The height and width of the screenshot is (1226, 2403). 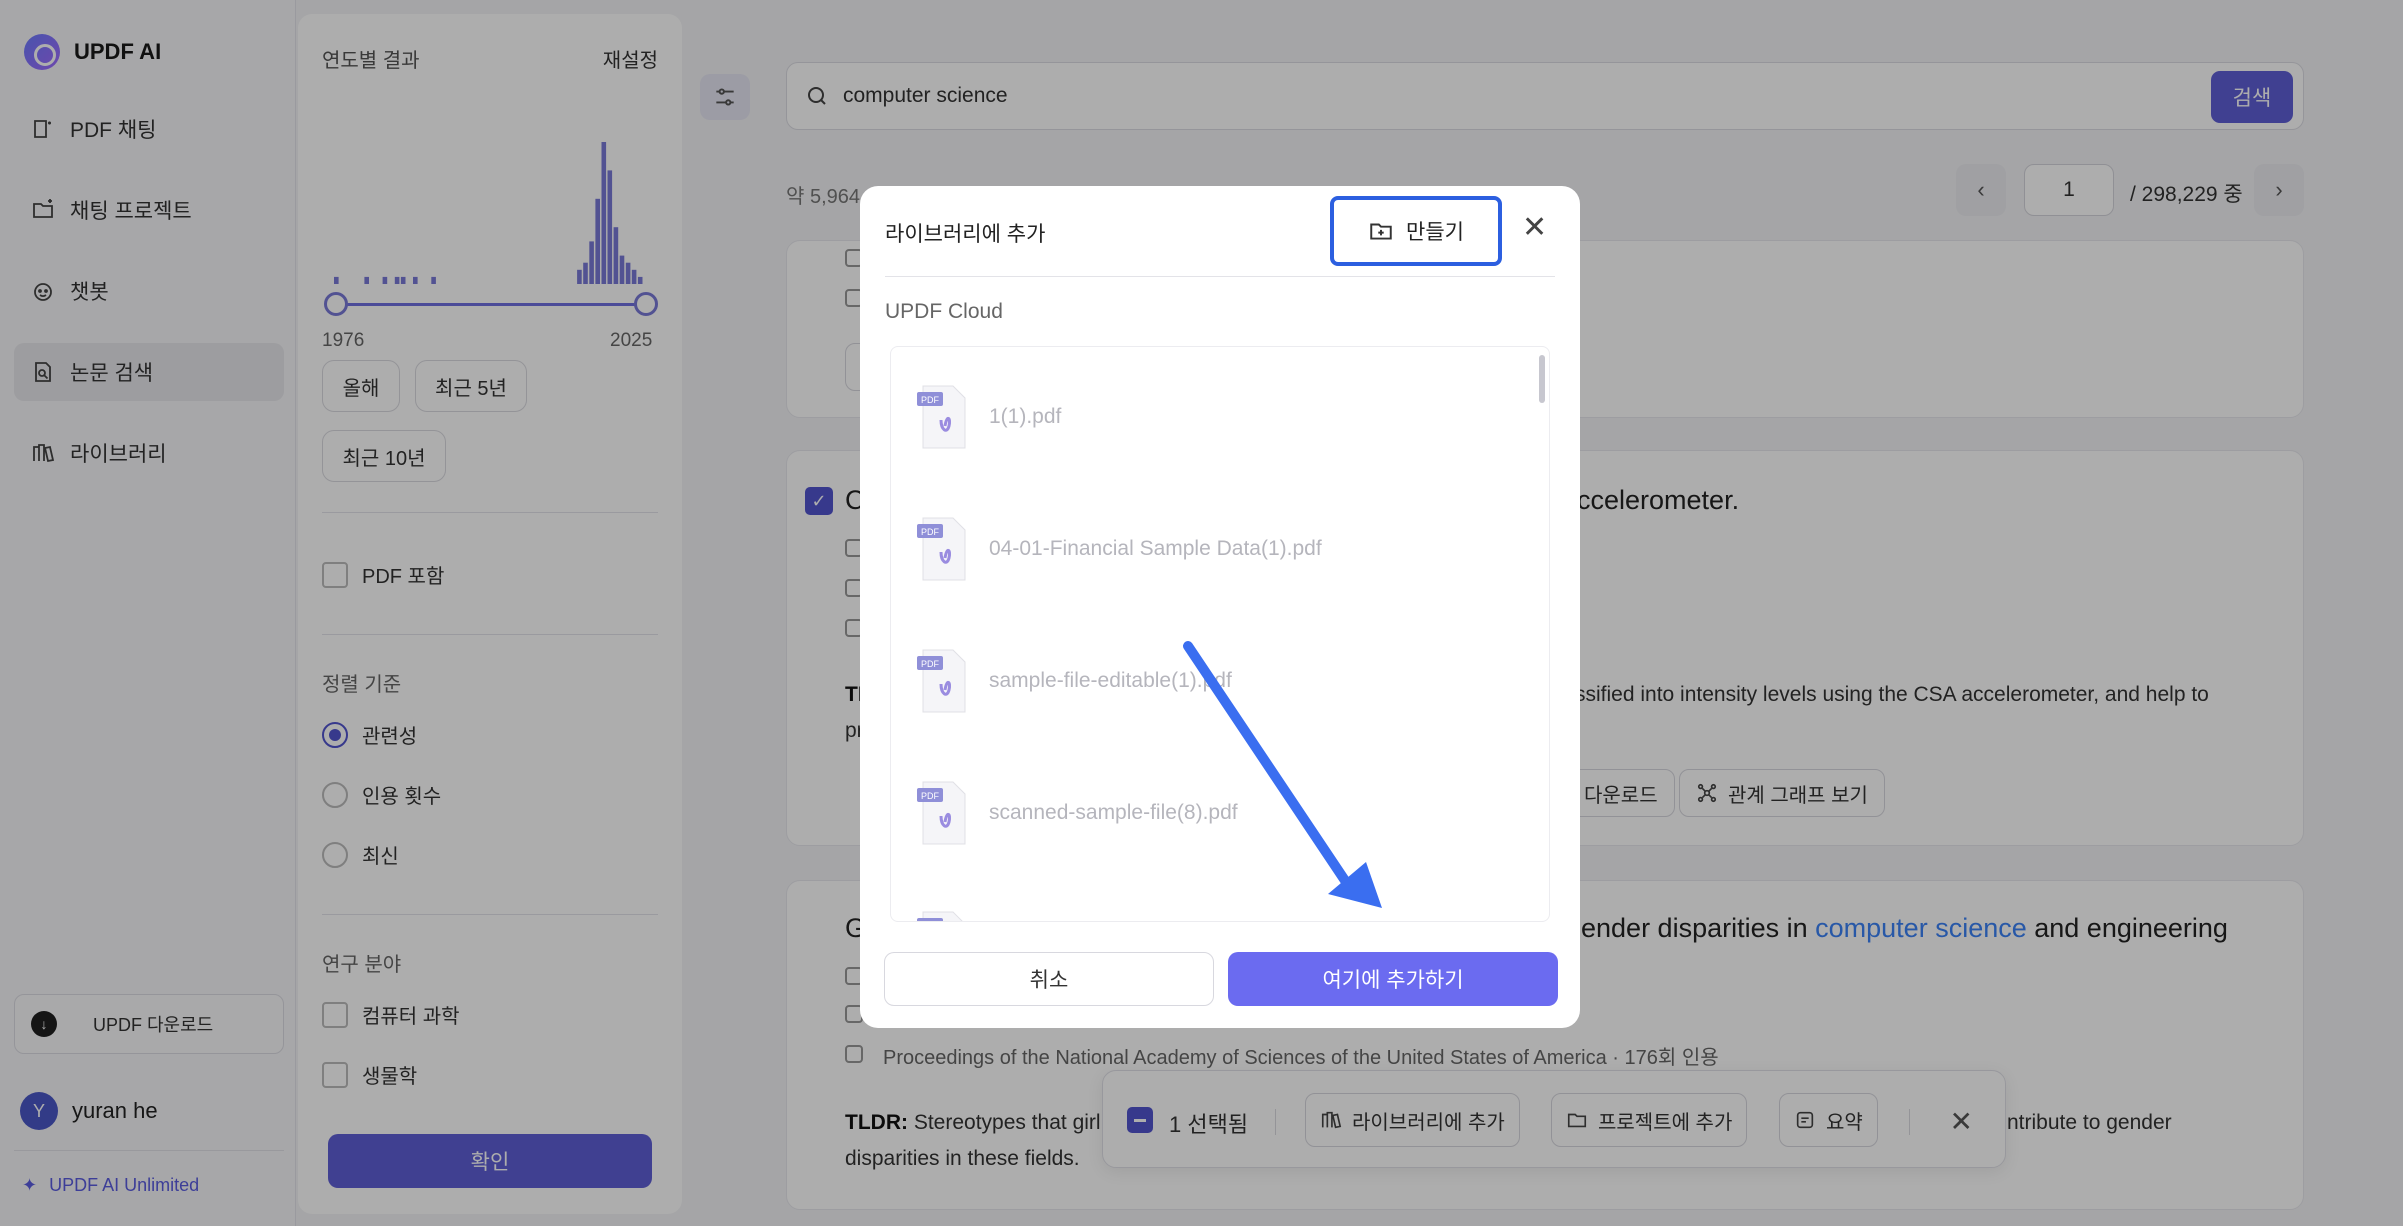 I want to click on list-item, so click(x=943, y=912).